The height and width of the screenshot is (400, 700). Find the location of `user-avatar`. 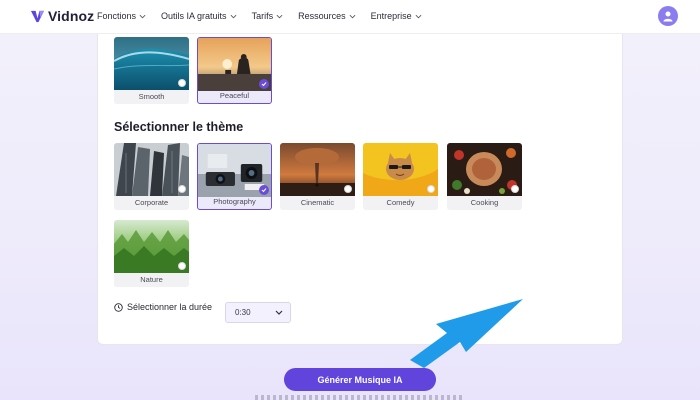

user-avatar is located at coordinates (668, 16).